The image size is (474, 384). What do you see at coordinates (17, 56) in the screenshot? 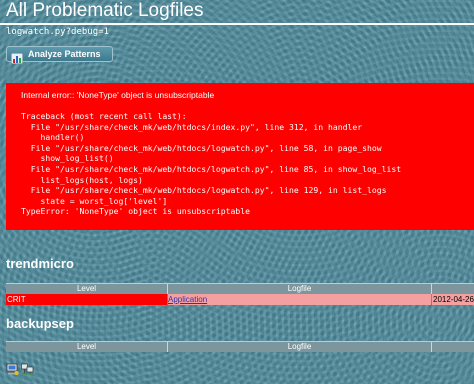
I see `analyze-patterns-icon` at bounding box center [17, 56].